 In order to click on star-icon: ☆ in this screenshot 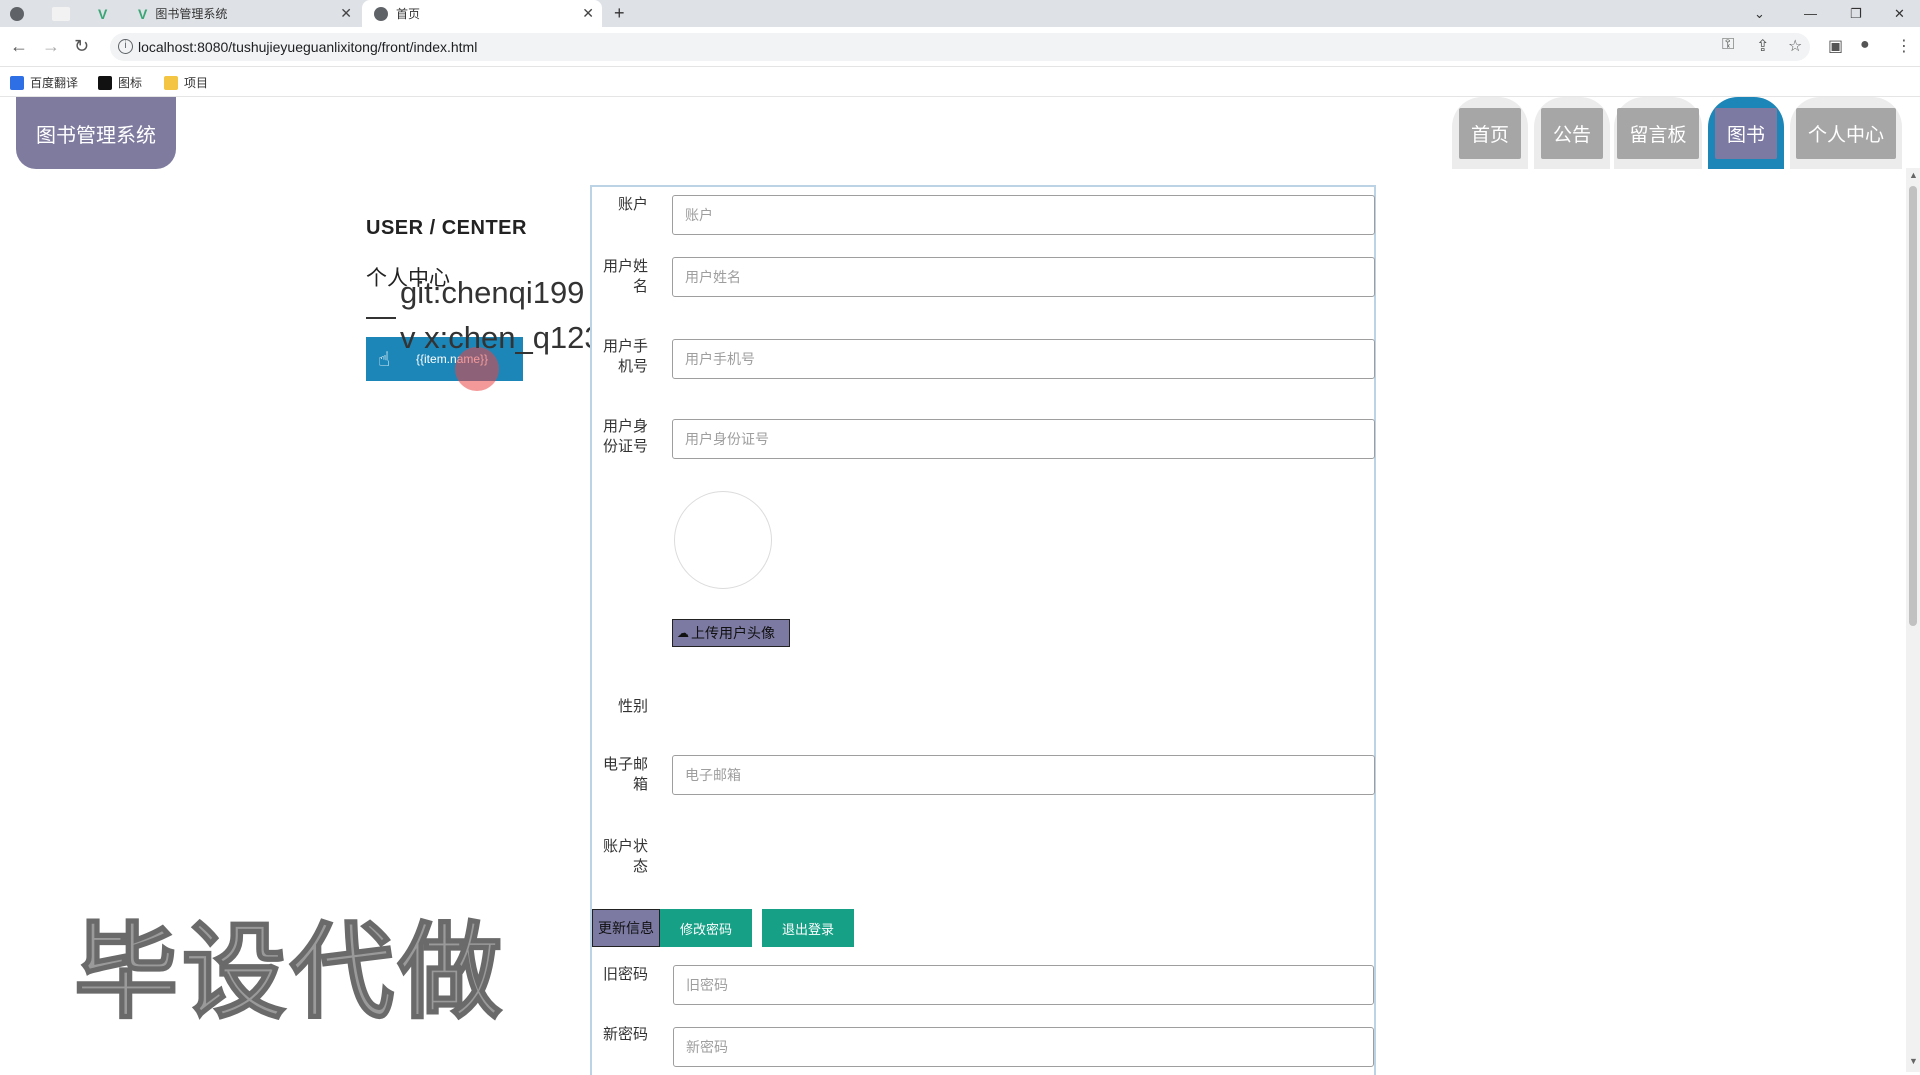, I will do `click(1795, 46)`.